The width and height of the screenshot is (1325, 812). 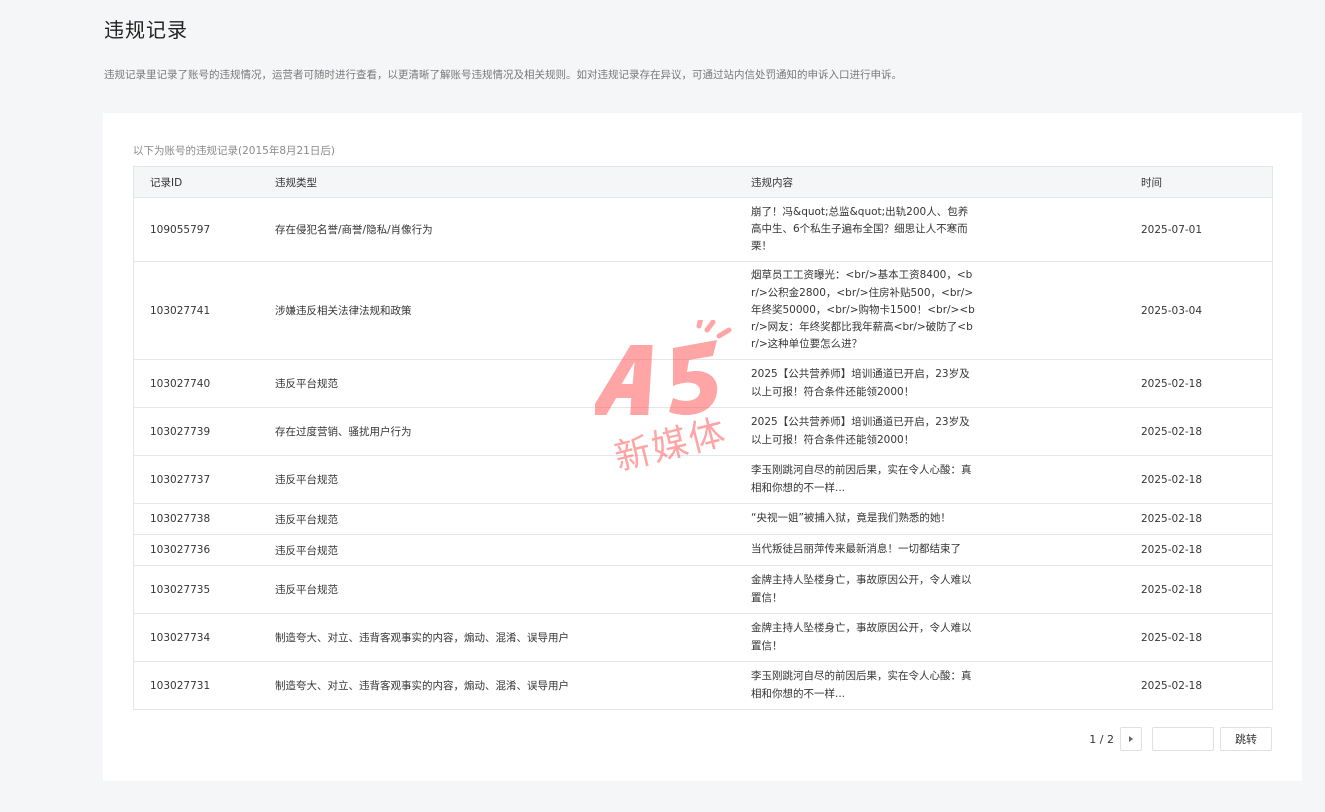 What do you see at coordinates (497, 310) in the screenshot?
I see `violation-type: 涉嫌违反相关法律法规和政策` at bounding box center [497, 310].